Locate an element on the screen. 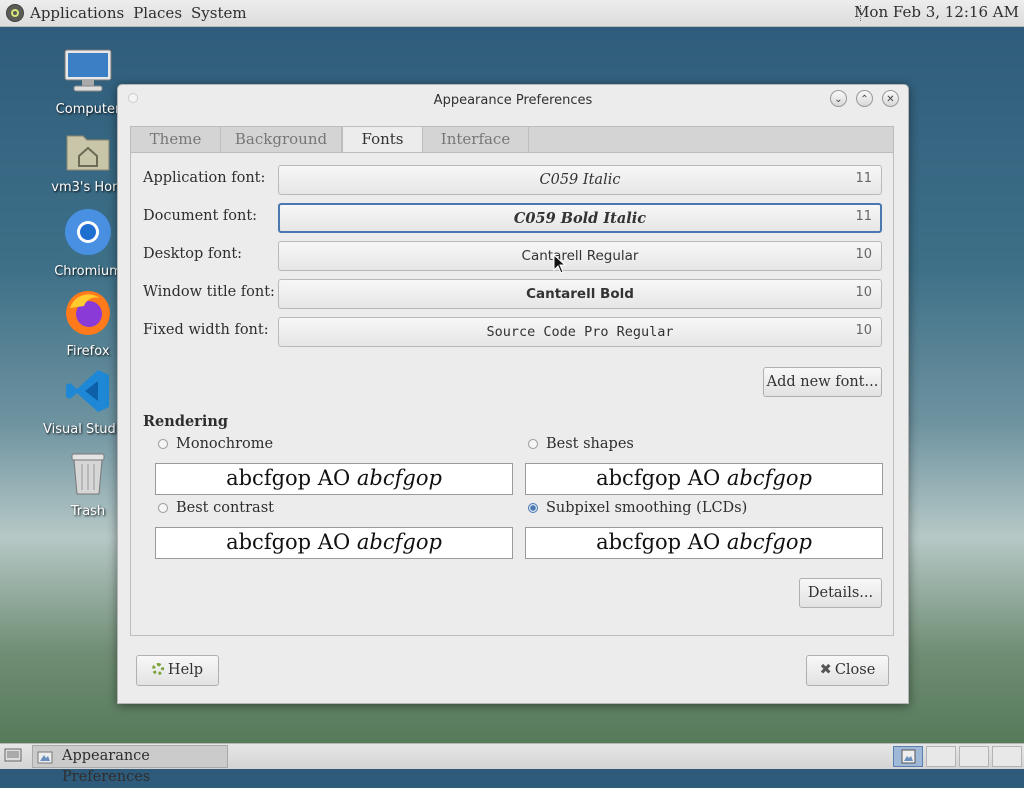  font-name: C059 Bold Italic is located at coordinates (580, 218).